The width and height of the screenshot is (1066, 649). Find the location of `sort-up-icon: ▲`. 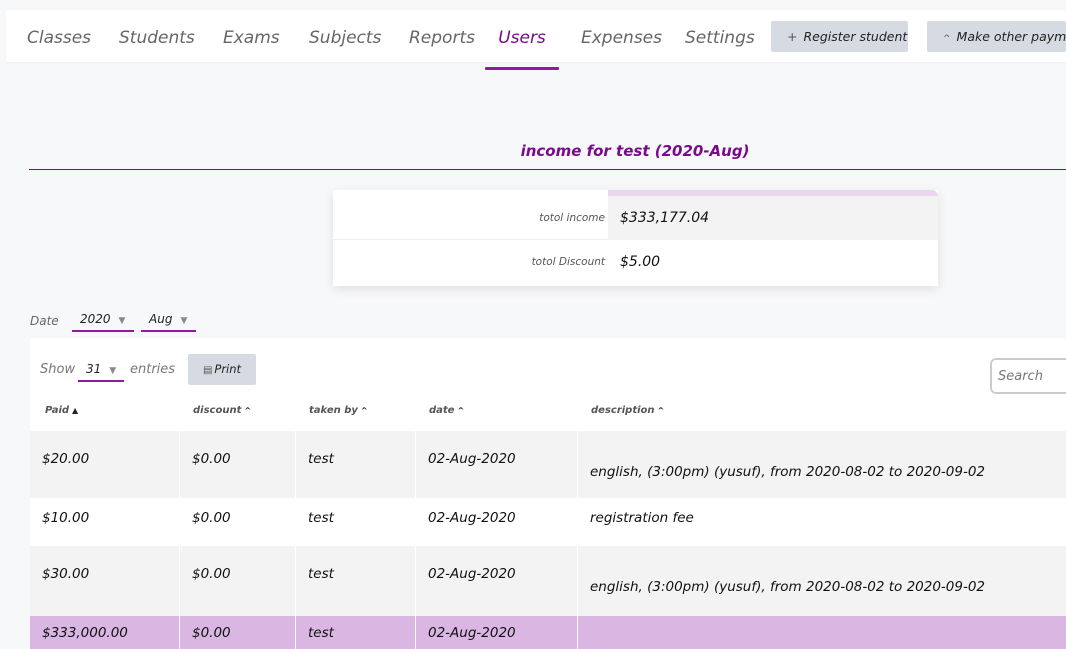

sort-up-icon: ▲ is located at coordinates (75, 410).